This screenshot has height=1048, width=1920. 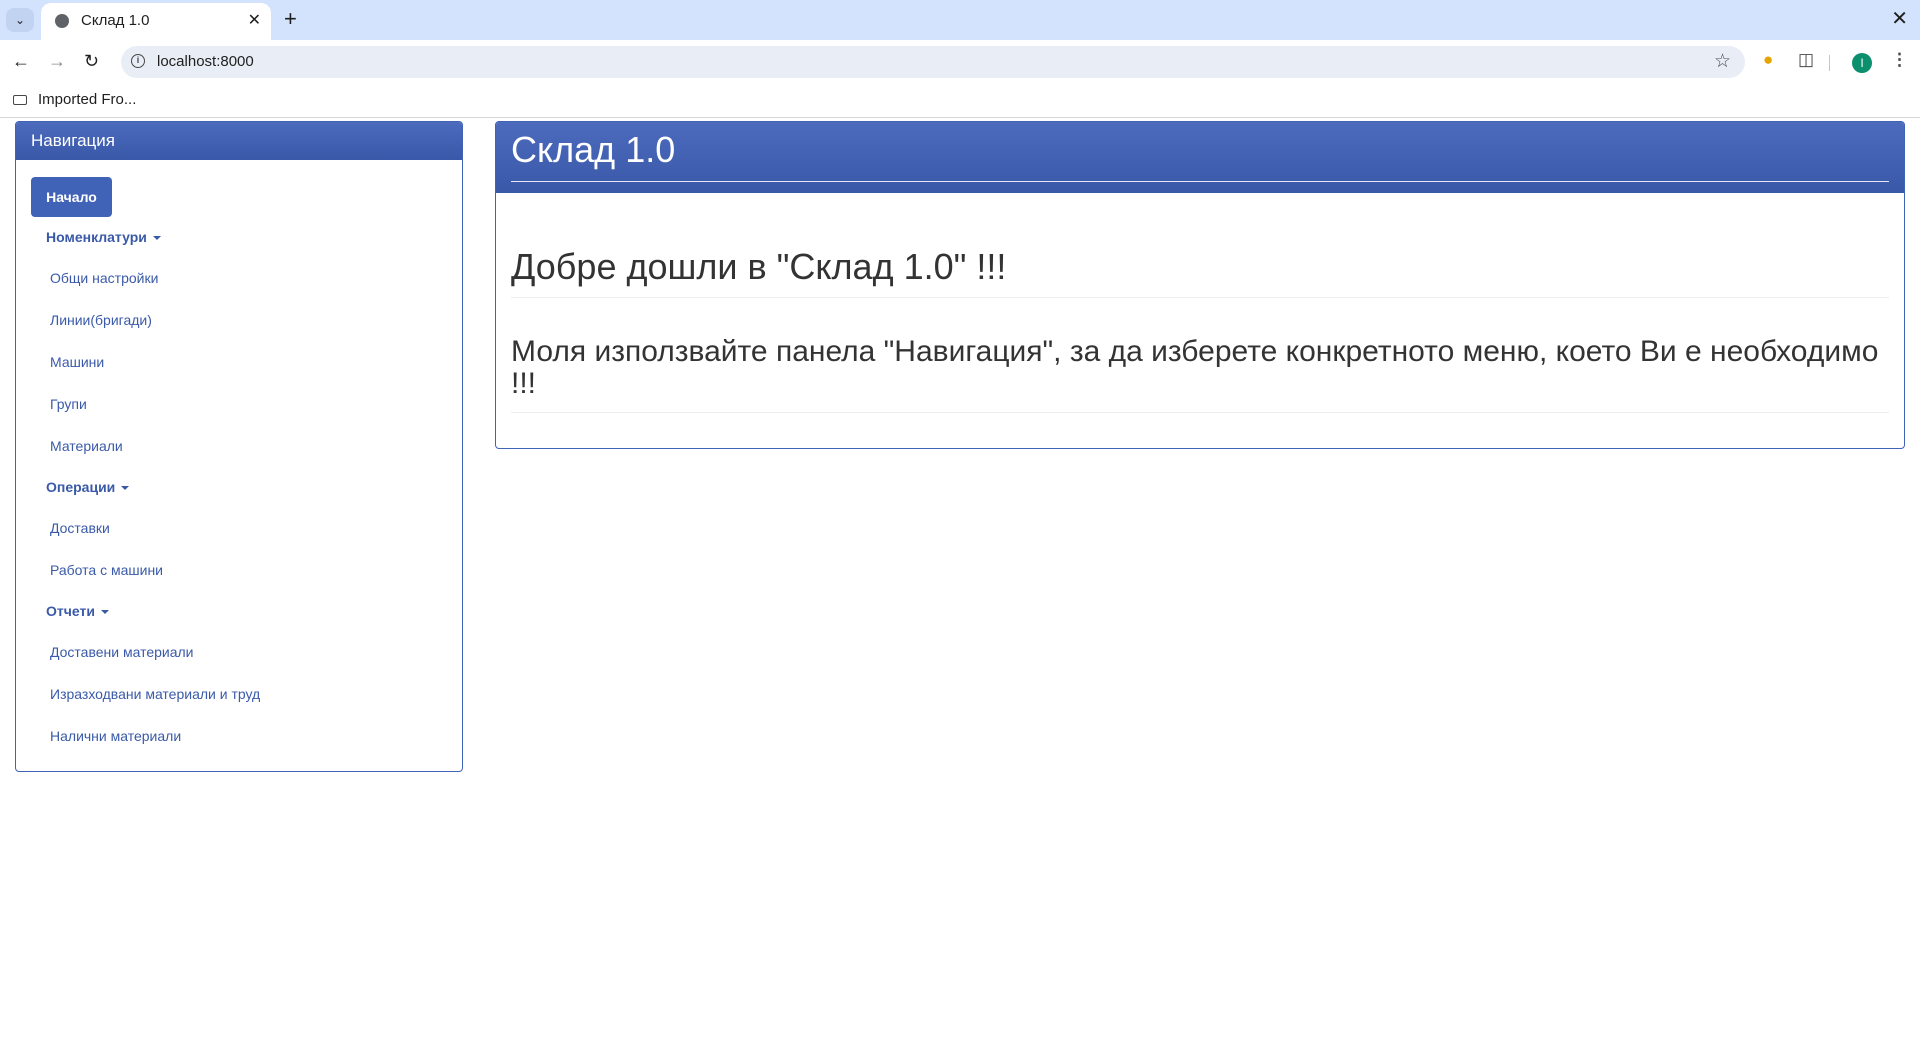 What do you see at coordinates (77, 362) in the screenshot?
I see `link-machines: Машини` at bounding box center [77, 362].